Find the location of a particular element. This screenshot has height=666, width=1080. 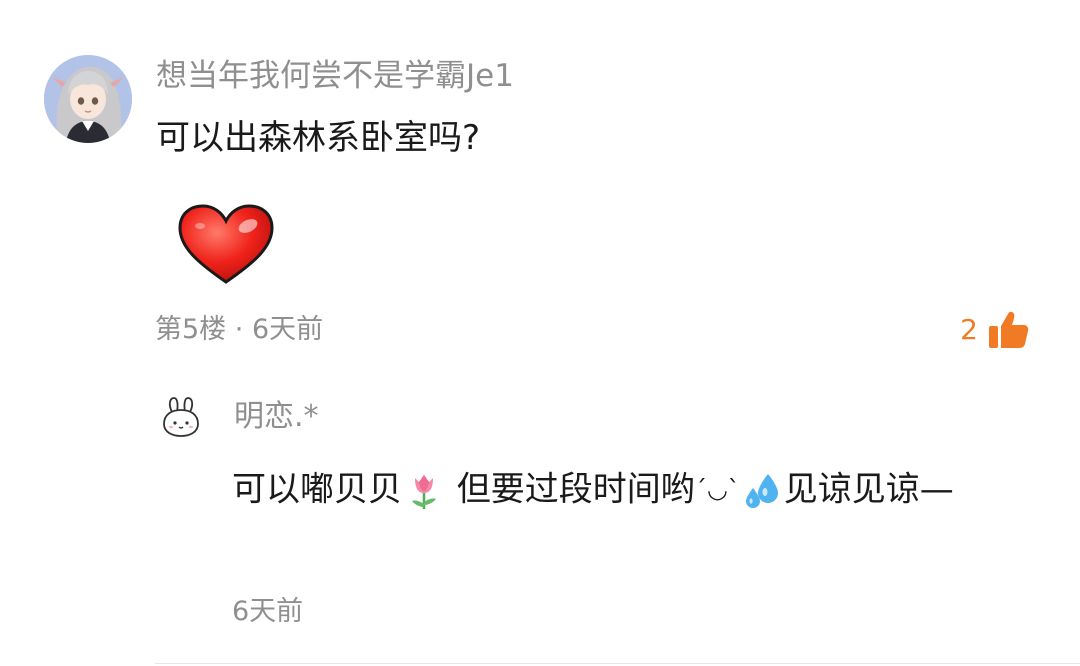

reply-text-part3: 见谅见谅— is located at coordinates (868, 489).